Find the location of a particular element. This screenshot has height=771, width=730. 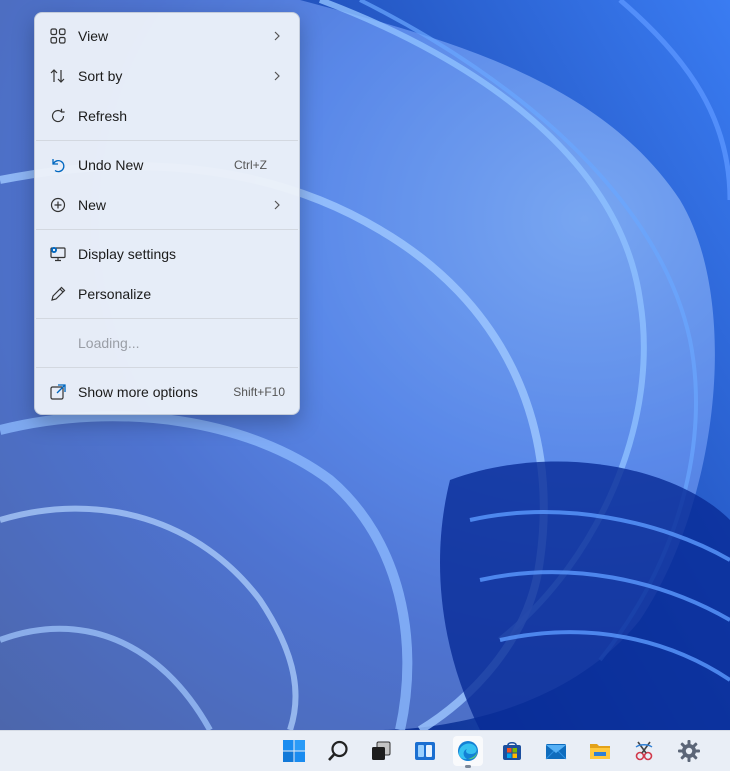

taskbar-file-explorer-button is located at coordinates (600, 751).